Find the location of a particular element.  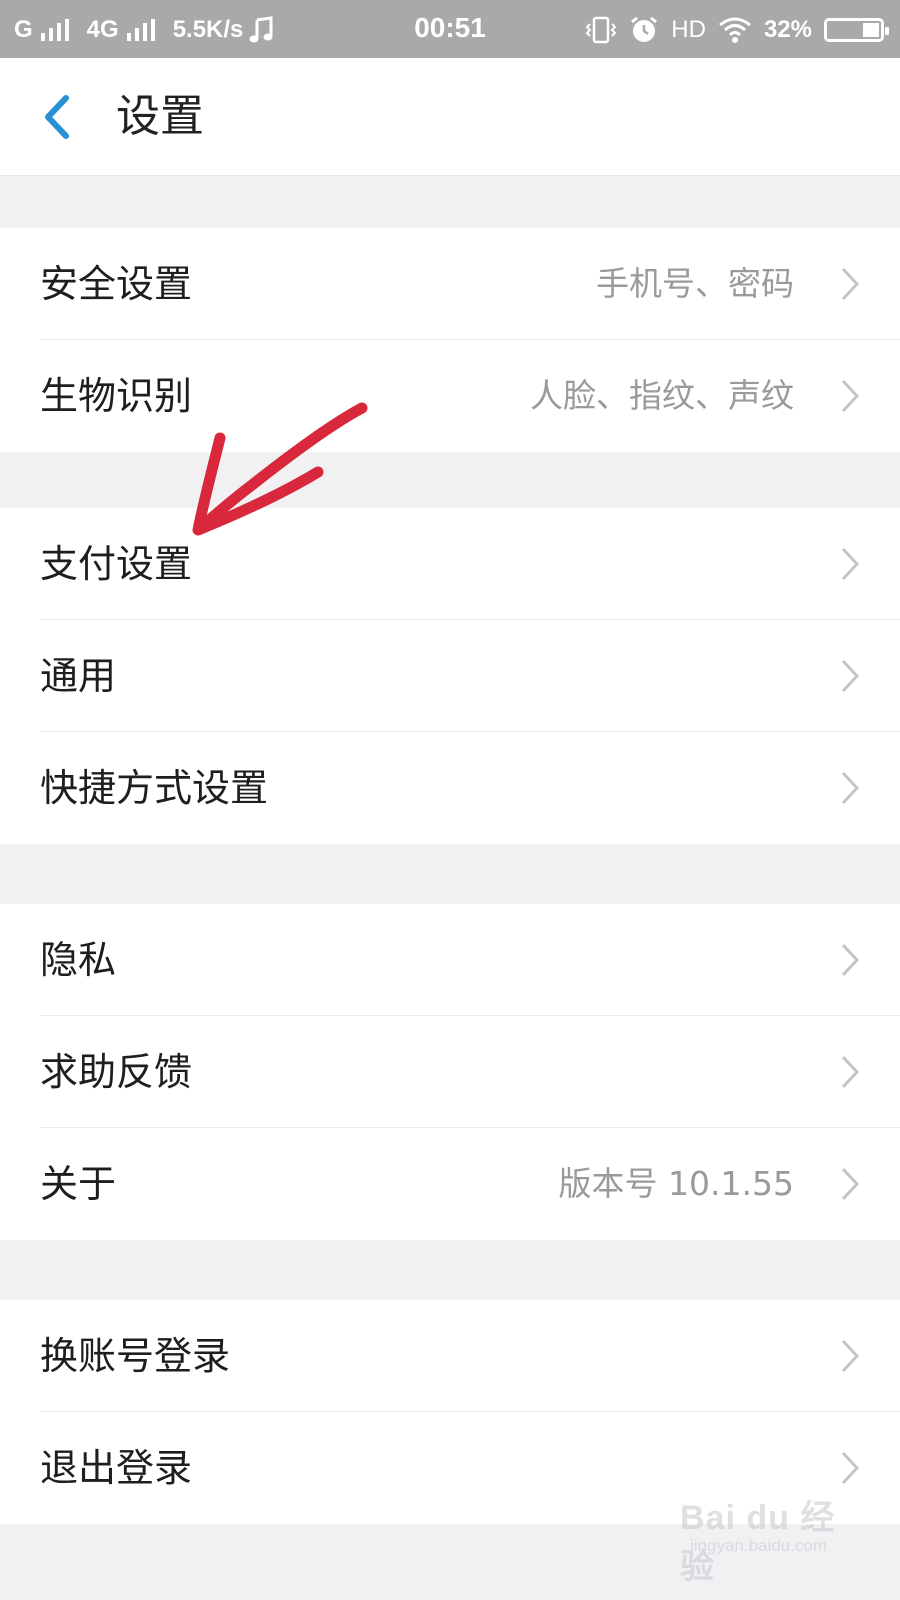

page-title: 设置 is located at coordinates (160, 116).